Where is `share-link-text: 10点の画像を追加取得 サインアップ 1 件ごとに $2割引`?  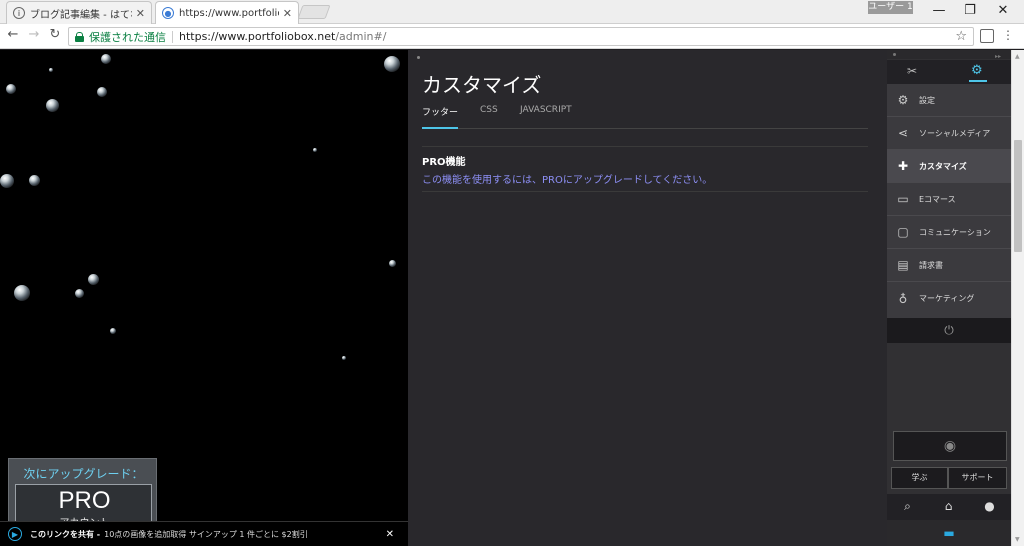
share-link-text: 10点の画像を追加取得 サインアップ 1 件ごとに $2割引 is located at coordinates (206, 534).